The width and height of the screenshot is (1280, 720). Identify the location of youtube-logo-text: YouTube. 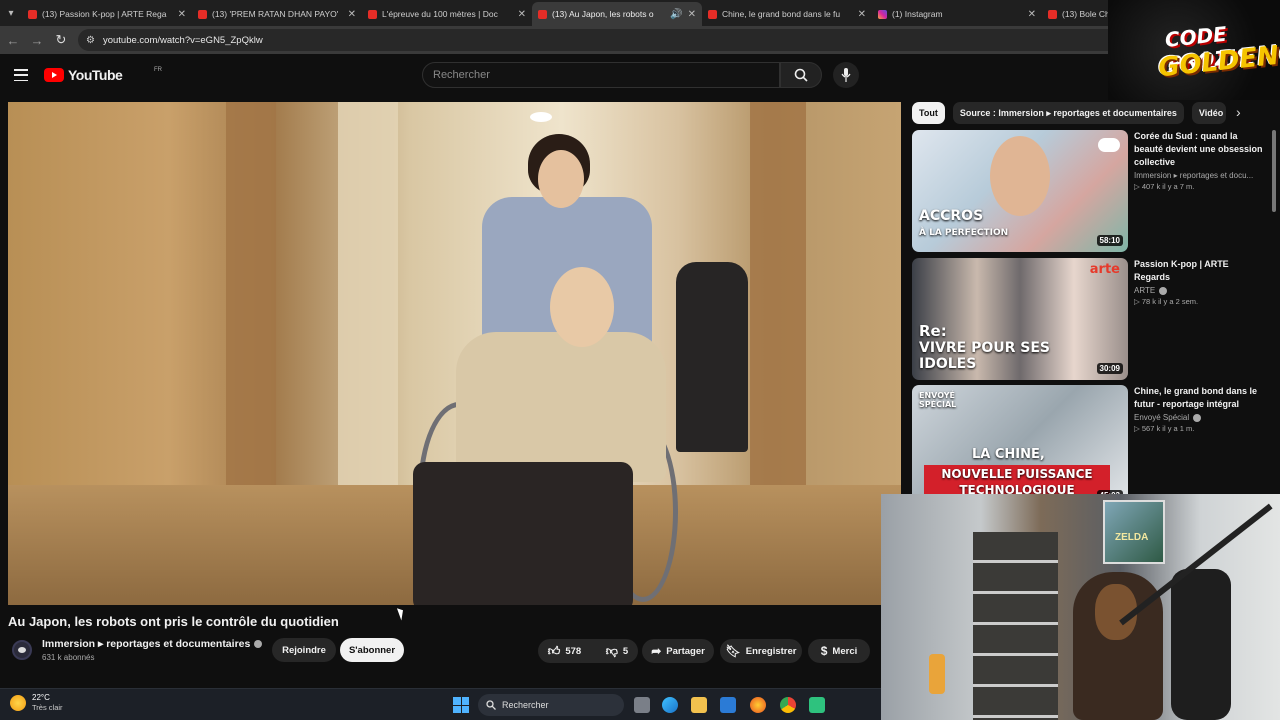
(95, 75).